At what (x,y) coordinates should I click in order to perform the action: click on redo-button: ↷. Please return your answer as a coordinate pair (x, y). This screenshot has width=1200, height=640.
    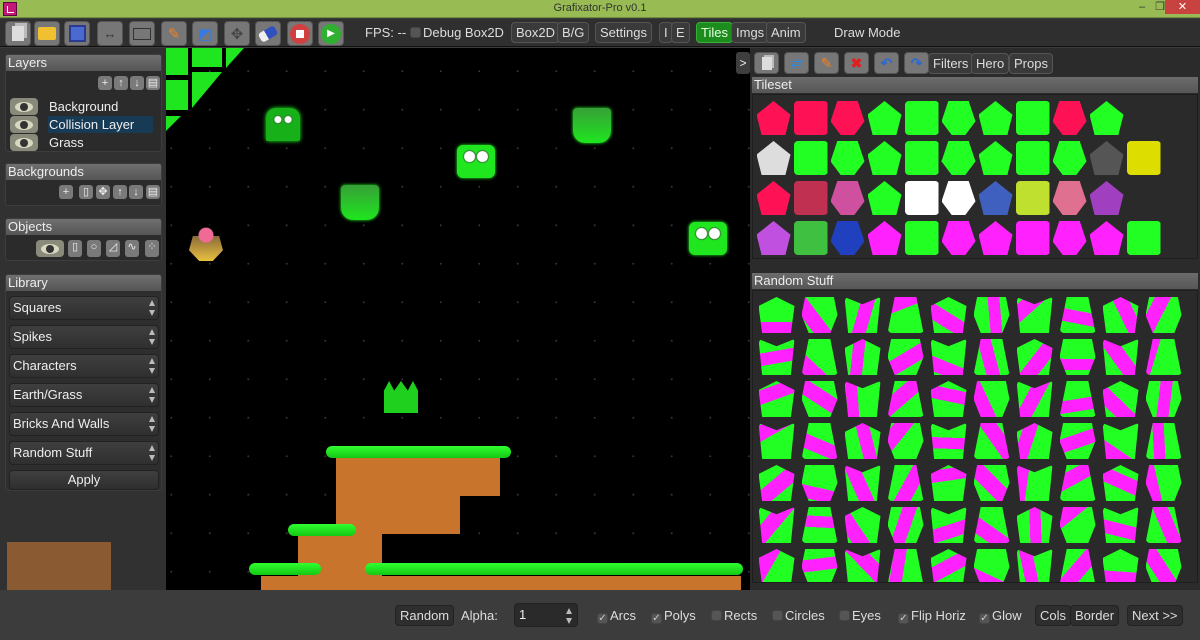
    Looking at the image, I should click on (916, 63).